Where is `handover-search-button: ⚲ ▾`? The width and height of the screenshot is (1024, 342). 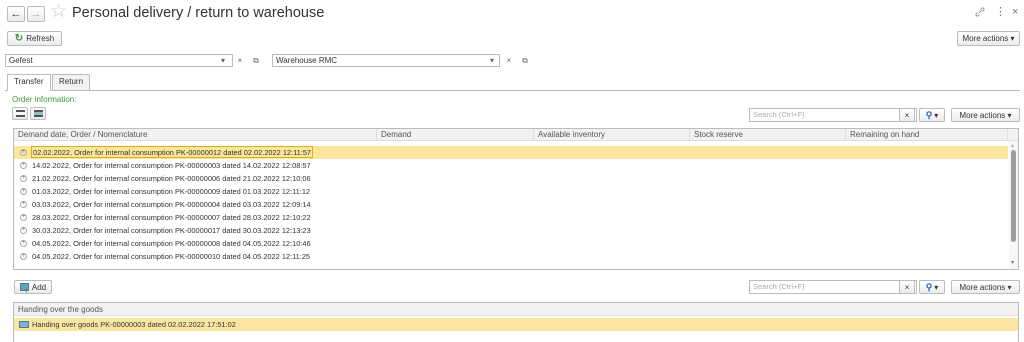 handover-search-button: ⚲ ▾ is located at coordinates (932, 287).